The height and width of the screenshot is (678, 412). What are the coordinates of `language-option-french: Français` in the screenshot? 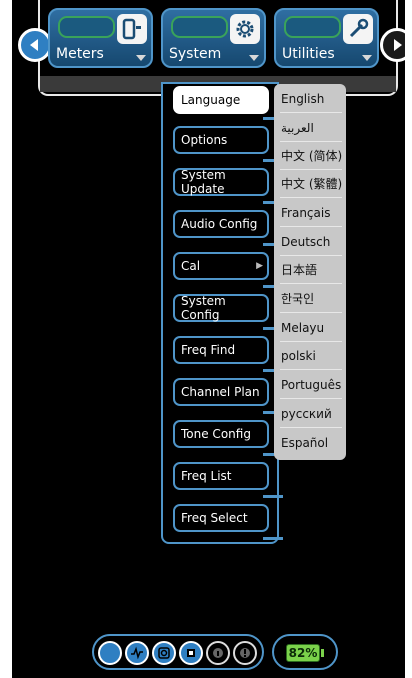 It's located at (310, 212).